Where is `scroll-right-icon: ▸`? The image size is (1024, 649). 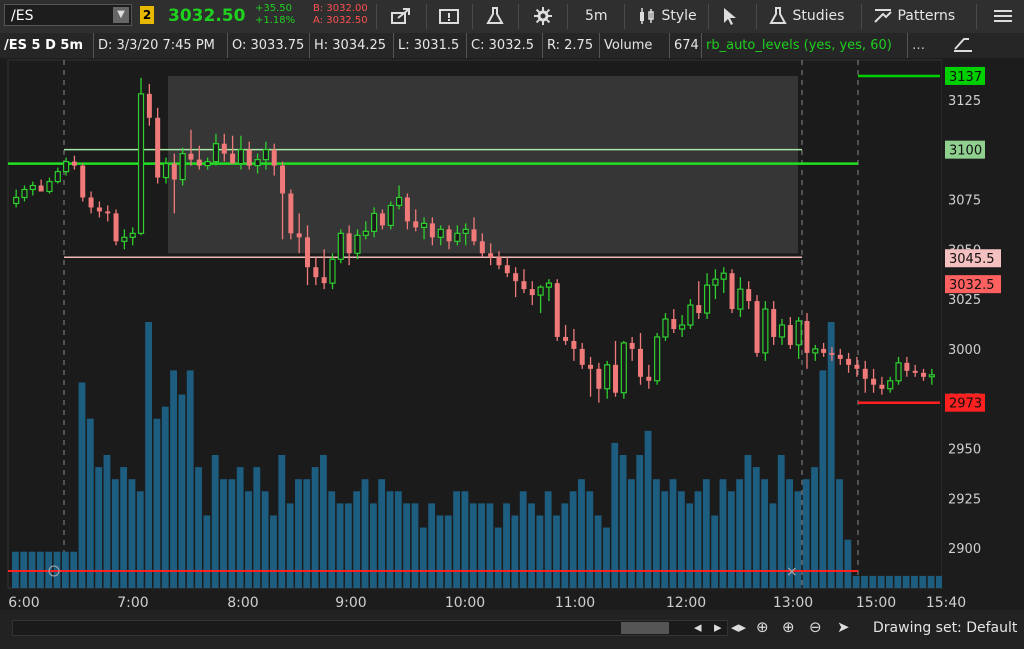 scroll-right-icon: ▸ is located at coordinates (718, 627).